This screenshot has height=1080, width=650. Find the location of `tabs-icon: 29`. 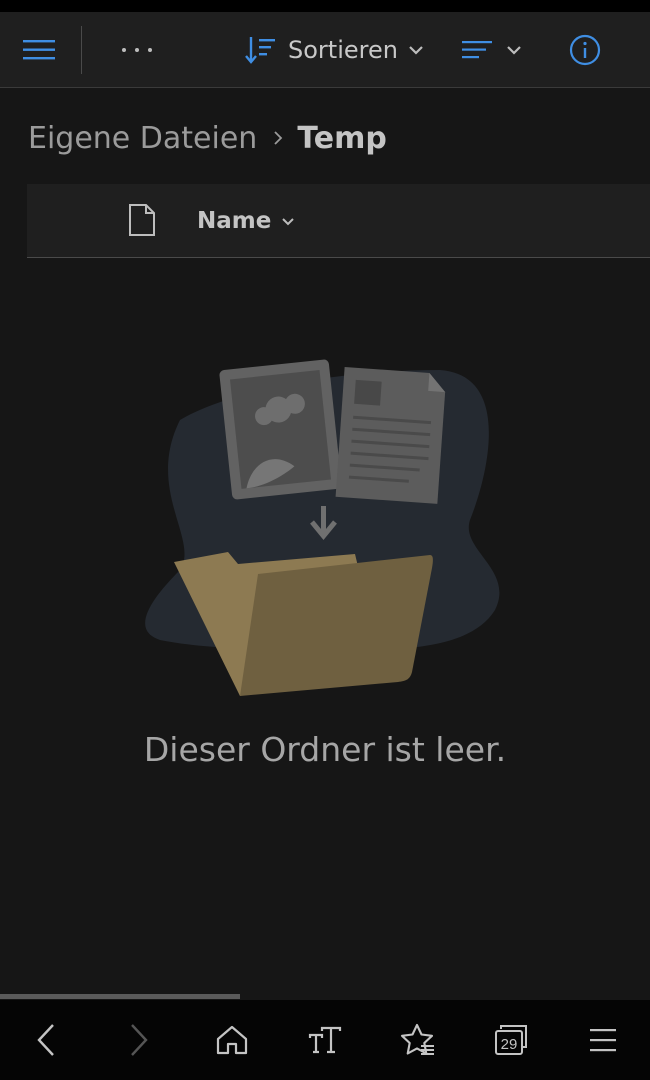

tabs-icon: 29 is located at coordinates (510, 1040).